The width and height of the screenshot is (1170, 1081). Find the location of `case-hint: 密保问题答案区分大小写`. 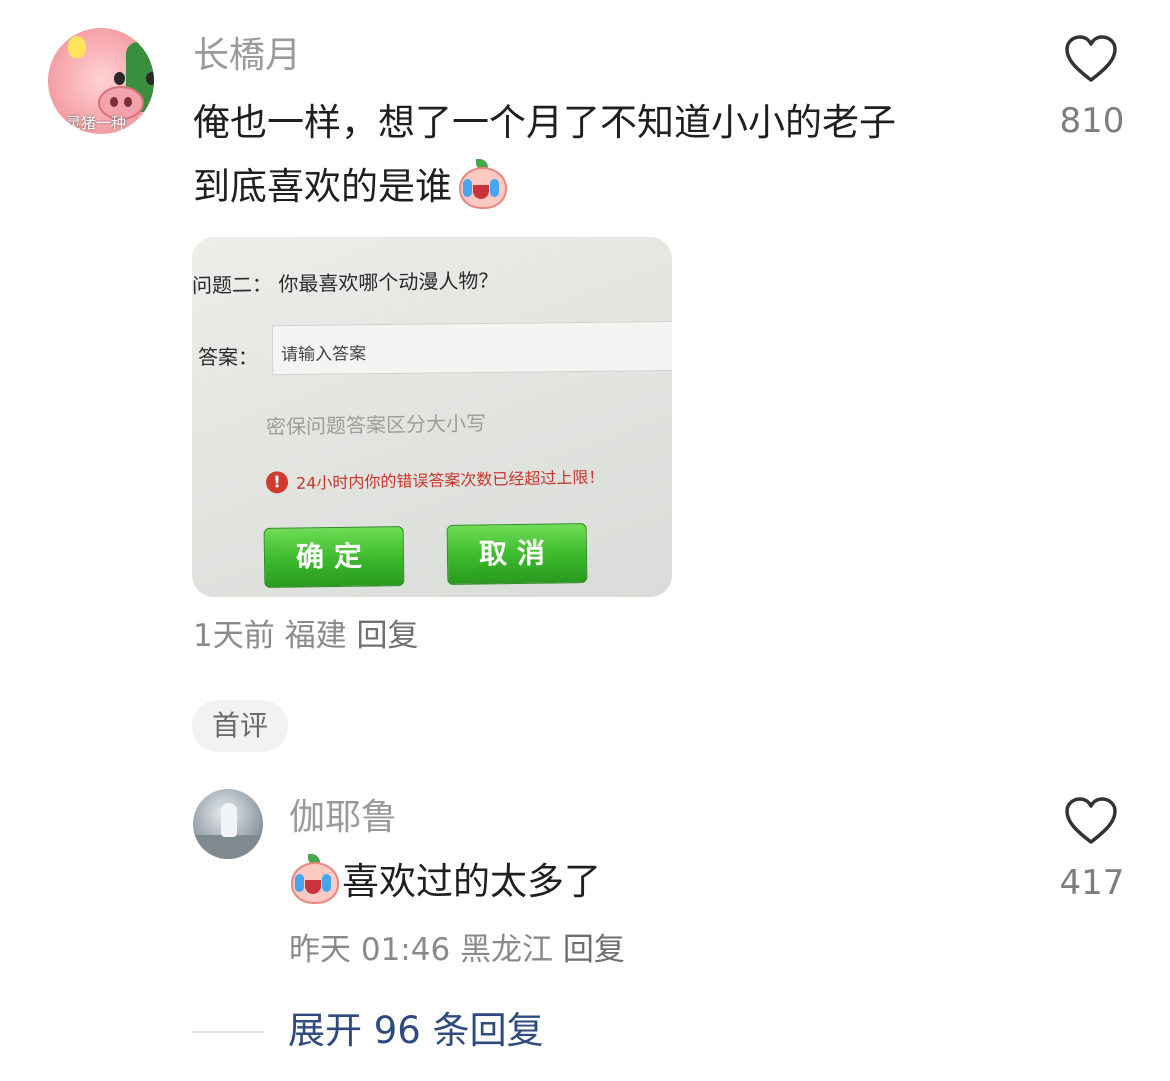

case-hint: 密保问题答案区分大小写 is located at coordinates (376, 425).